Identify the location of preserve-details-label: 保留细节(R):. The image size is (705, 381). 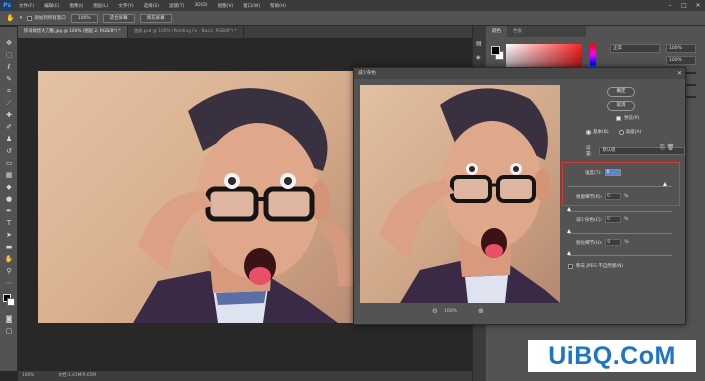
(589, 197).